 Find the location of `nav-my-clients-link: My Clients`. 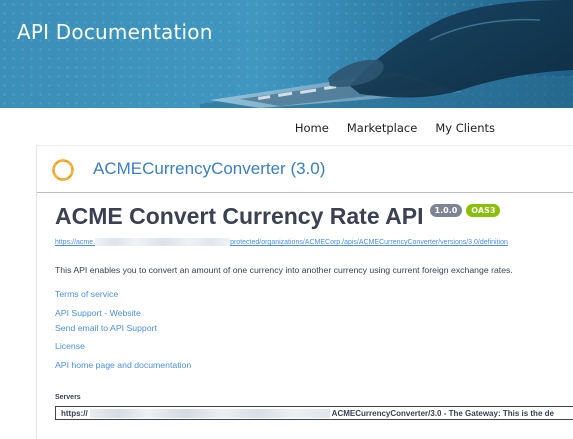

nav-my-clients-link: My Clients is located at coordinates (465, 128).